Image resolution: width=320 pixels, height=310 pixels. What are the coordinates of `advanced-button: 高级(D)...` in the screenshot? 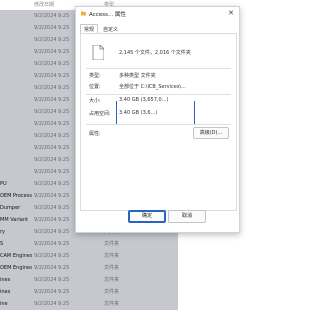 It's located at (211, 133).